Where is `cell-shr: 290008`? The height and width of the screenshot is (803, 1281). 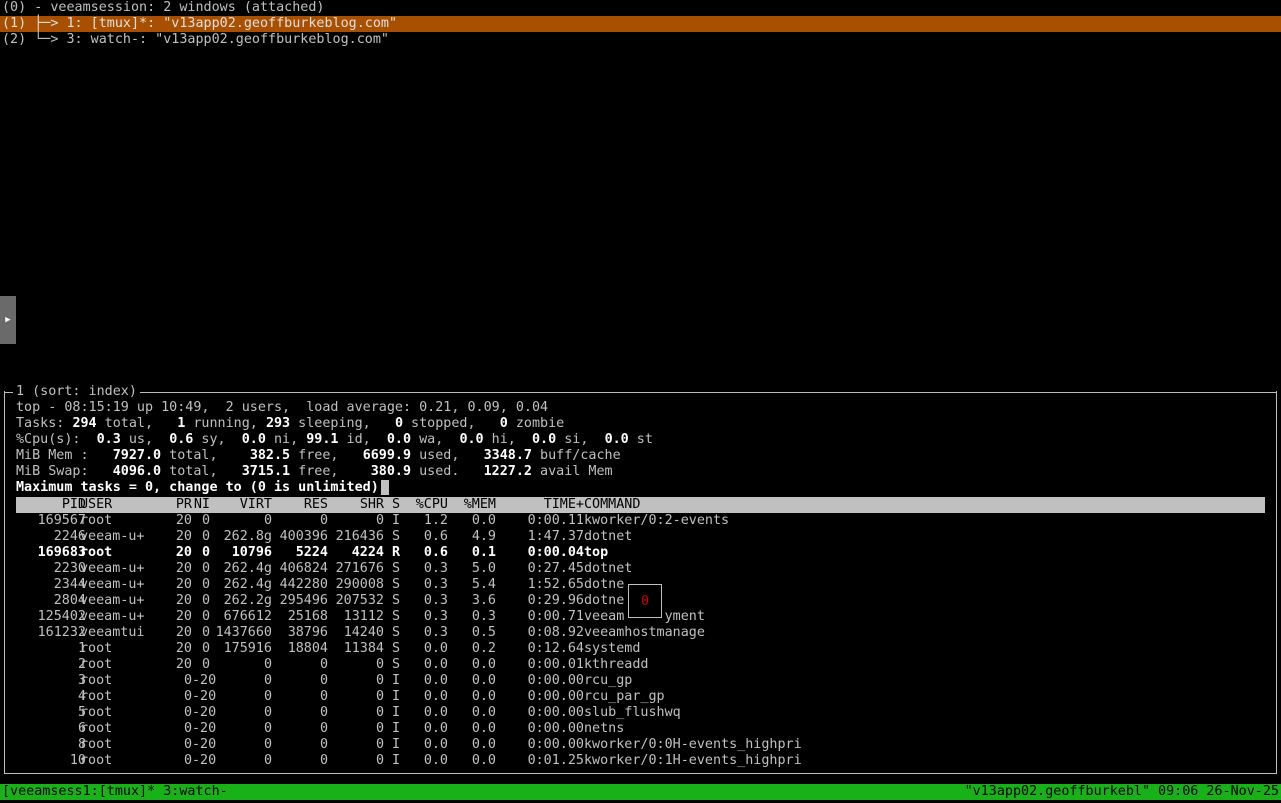
cell-shr: 290008 is located at coordinates (359, 584).